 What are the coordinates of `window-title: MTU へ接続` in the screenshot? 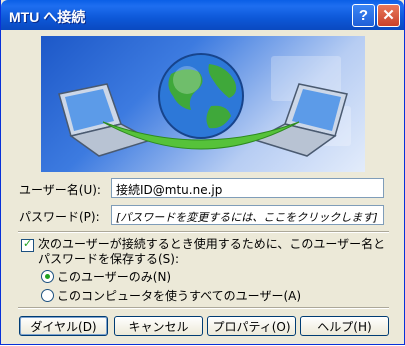 It's located at (47, 17).